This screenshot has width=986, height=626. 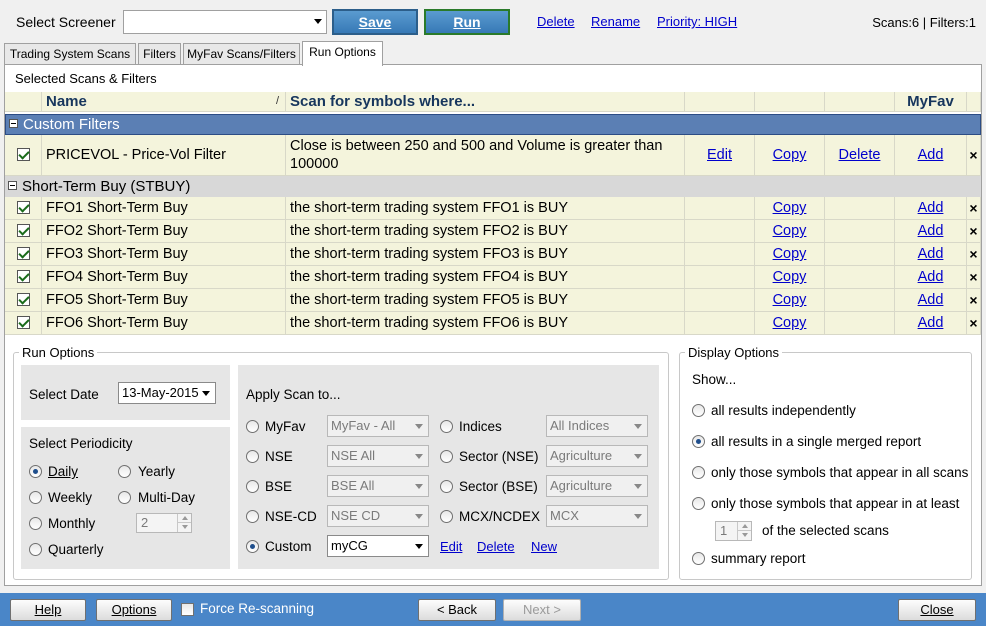 What do you see at coordinates (70, 54) in the screenshot?
I see `tab-trading-system-scans: Trading System Scans` at bounding box center [70, 54].